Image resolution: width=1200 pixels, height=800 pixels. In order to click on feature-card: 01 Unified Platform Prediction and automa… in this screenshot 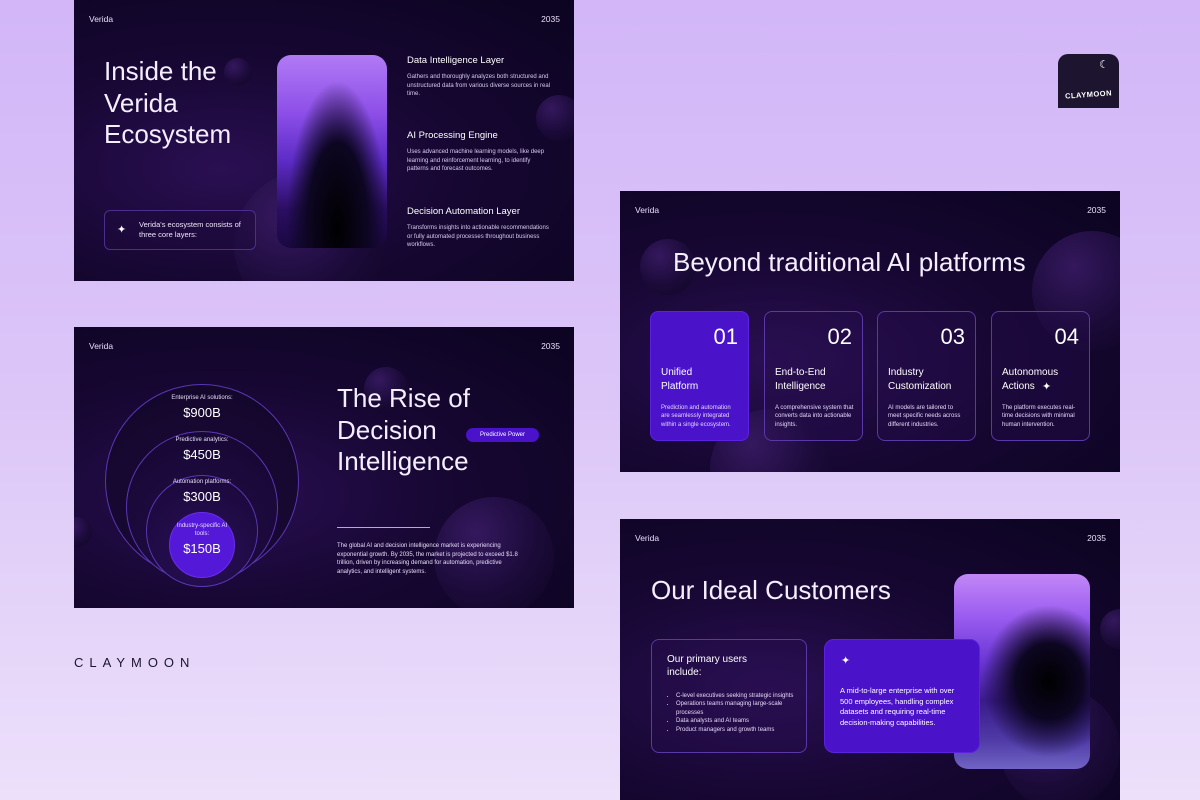, I will do `click(699, 376)`.